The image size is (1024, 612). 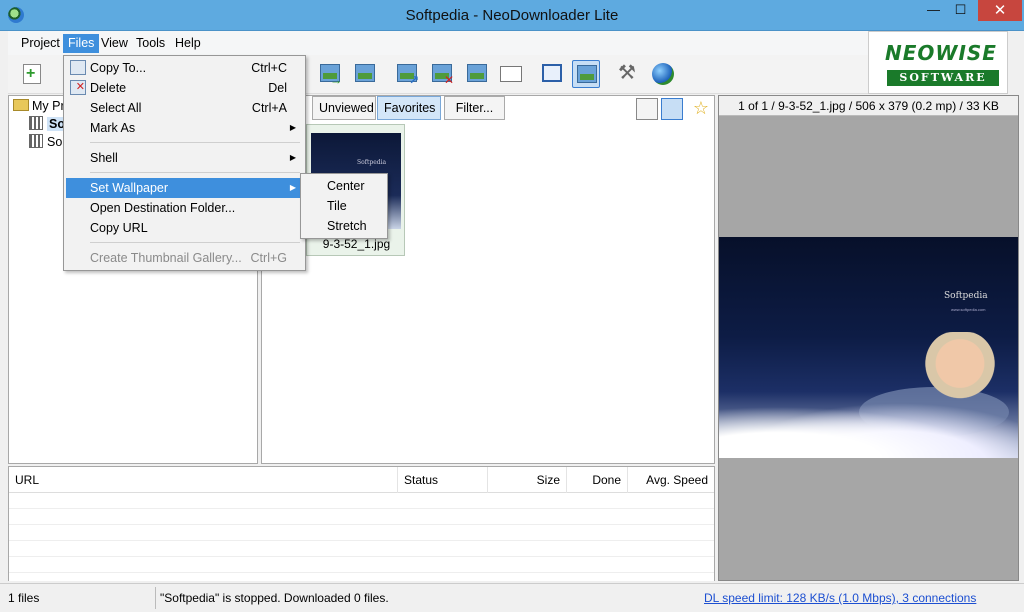 What do you see at coordinates (40, 43) in the screenshot?
I see `menu-project: Project` at bounding box center [40, 43].